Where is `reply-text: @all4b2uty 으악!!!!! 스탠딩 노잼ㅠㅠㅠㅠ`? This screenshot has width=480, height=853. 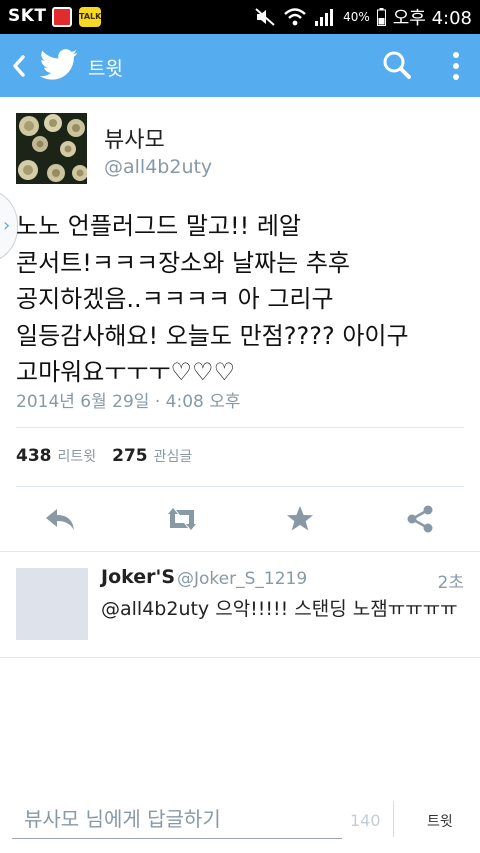 reply-text: @all4b2uty 으악!!!!! 스탠딩 노잼ㅠㅠㅠㅠ is located at coordinates (279, 609).